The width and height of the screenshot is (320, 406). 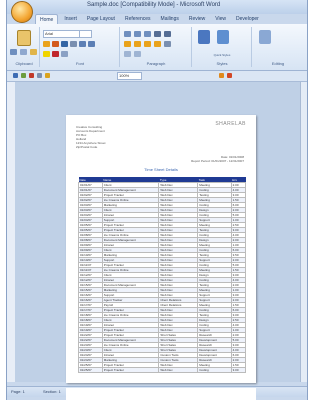 What do you see at coordinates (24, 47) in the screenshot?
I see `clipboard-group: Clipboard` at bounding box center [24, 47].